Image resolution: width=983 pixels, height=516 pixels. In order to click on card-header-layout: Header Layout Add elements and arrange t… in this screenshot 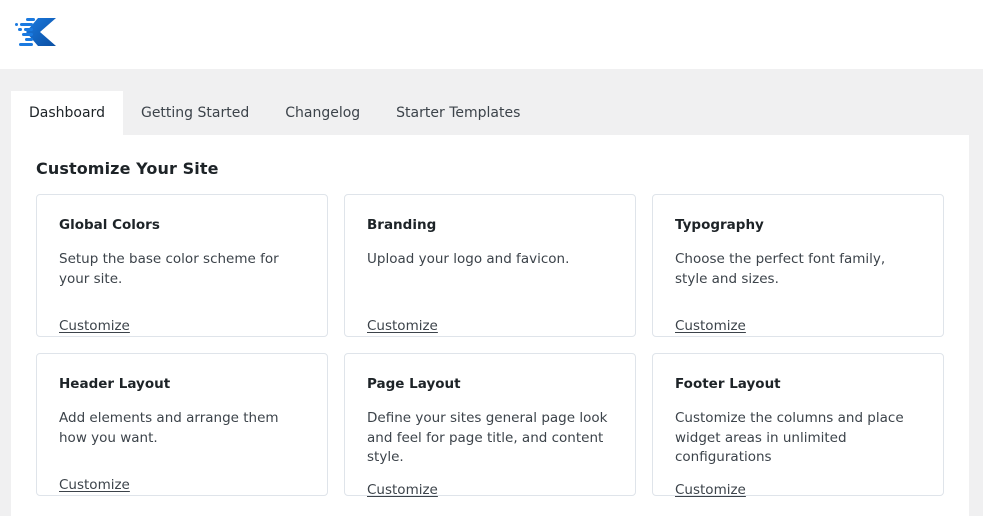, I will do `click(182, 424)`.